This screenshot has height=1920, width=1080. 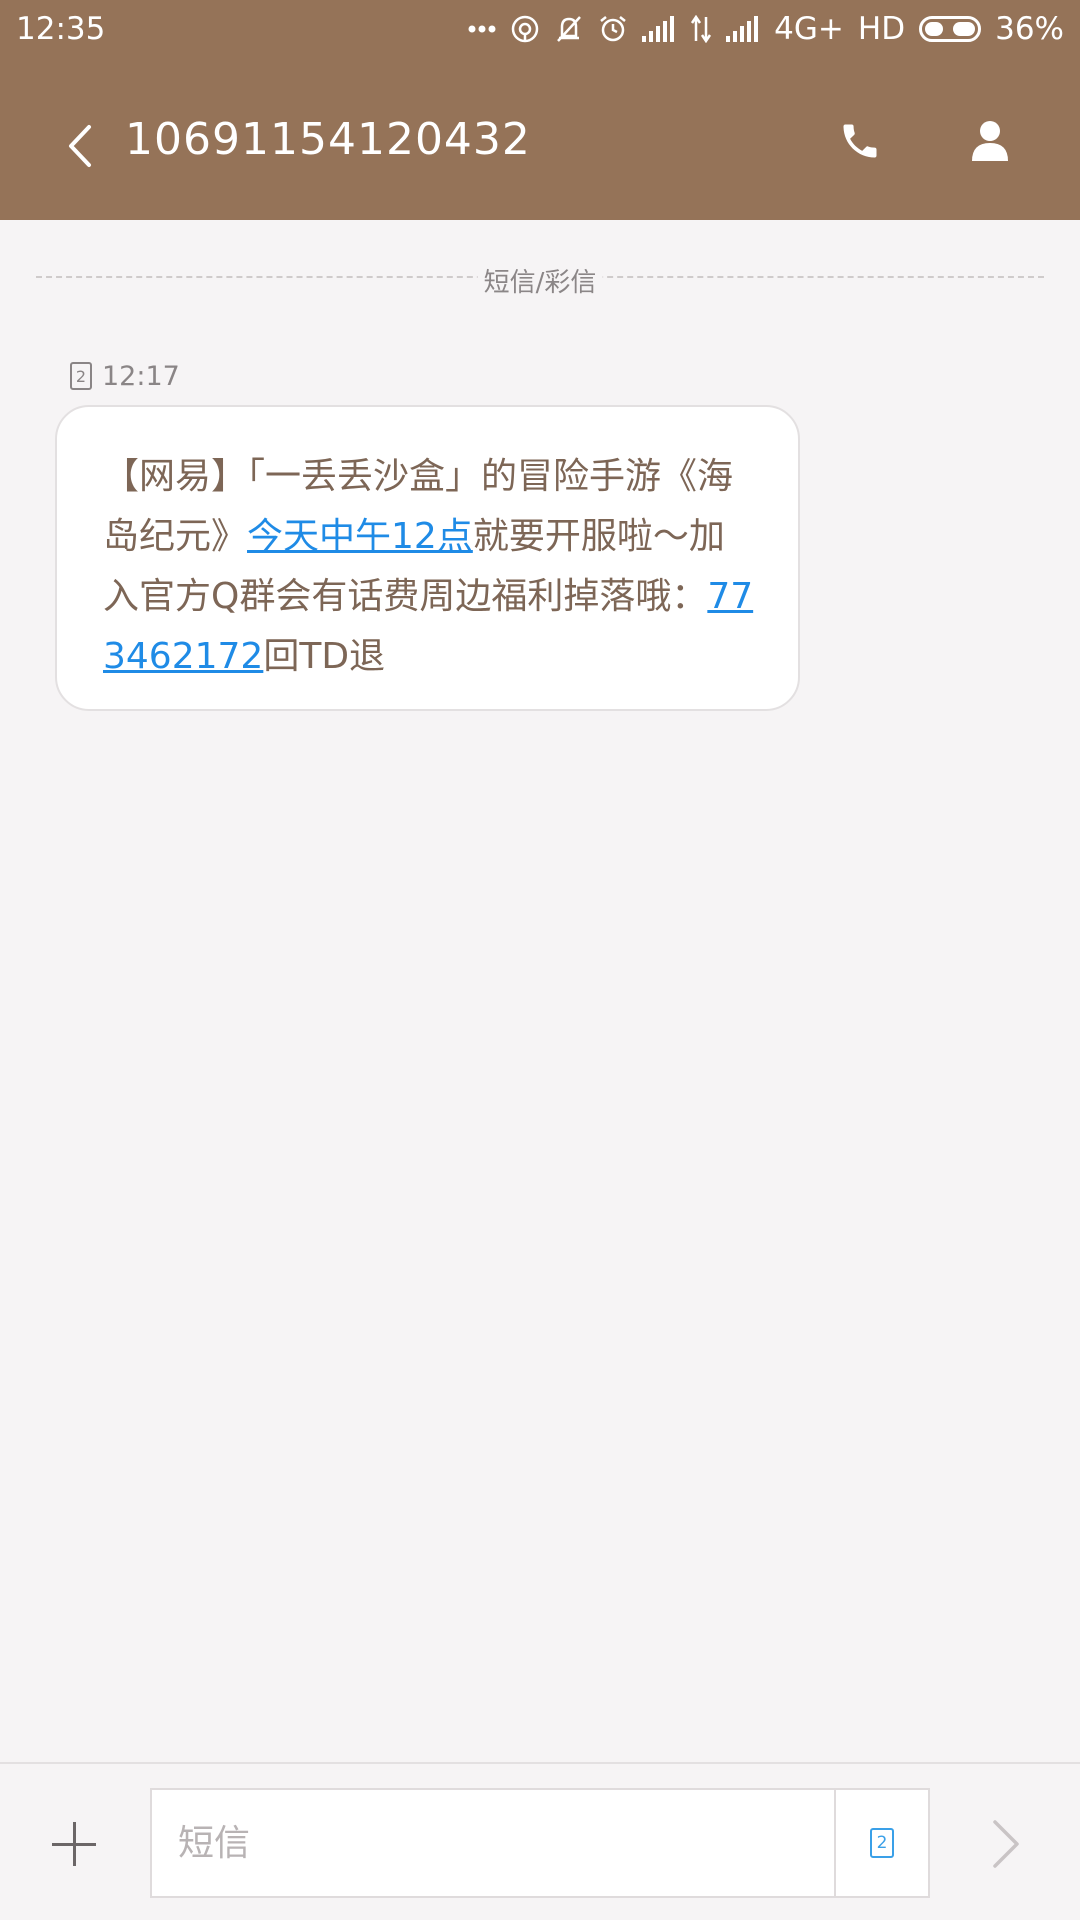 I want to click on plus-icon, so click(x=74, y=1844).